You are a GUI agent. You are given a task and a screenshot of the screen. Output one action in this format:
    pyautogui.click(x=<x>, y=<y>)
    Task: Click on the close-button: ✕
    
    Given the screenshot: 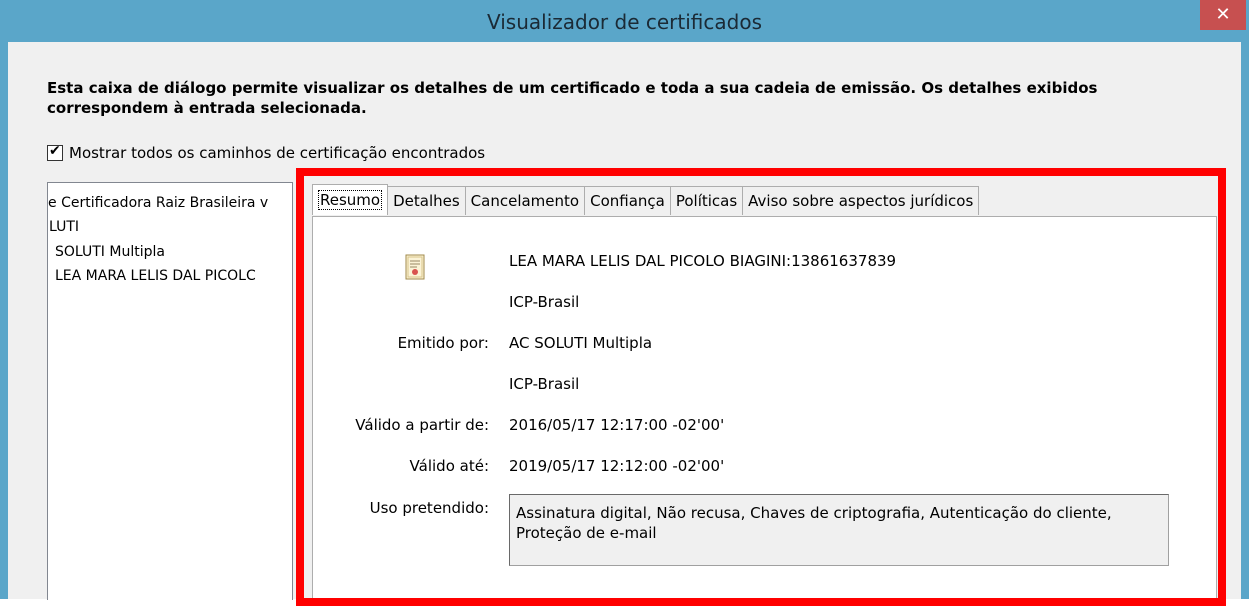 What is the action you would take?
    pyautogui.click(x=1223, y=15)
    